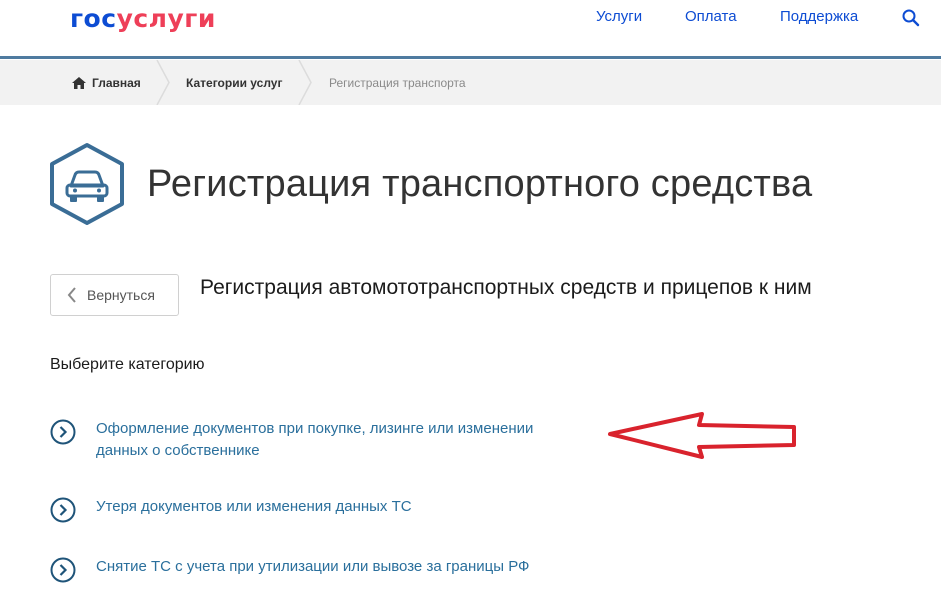  What do you see at coordinates (178, 450) in the screenshot?
I see `category-text-line: данных о собственнике` at bounding box center [178, 450].